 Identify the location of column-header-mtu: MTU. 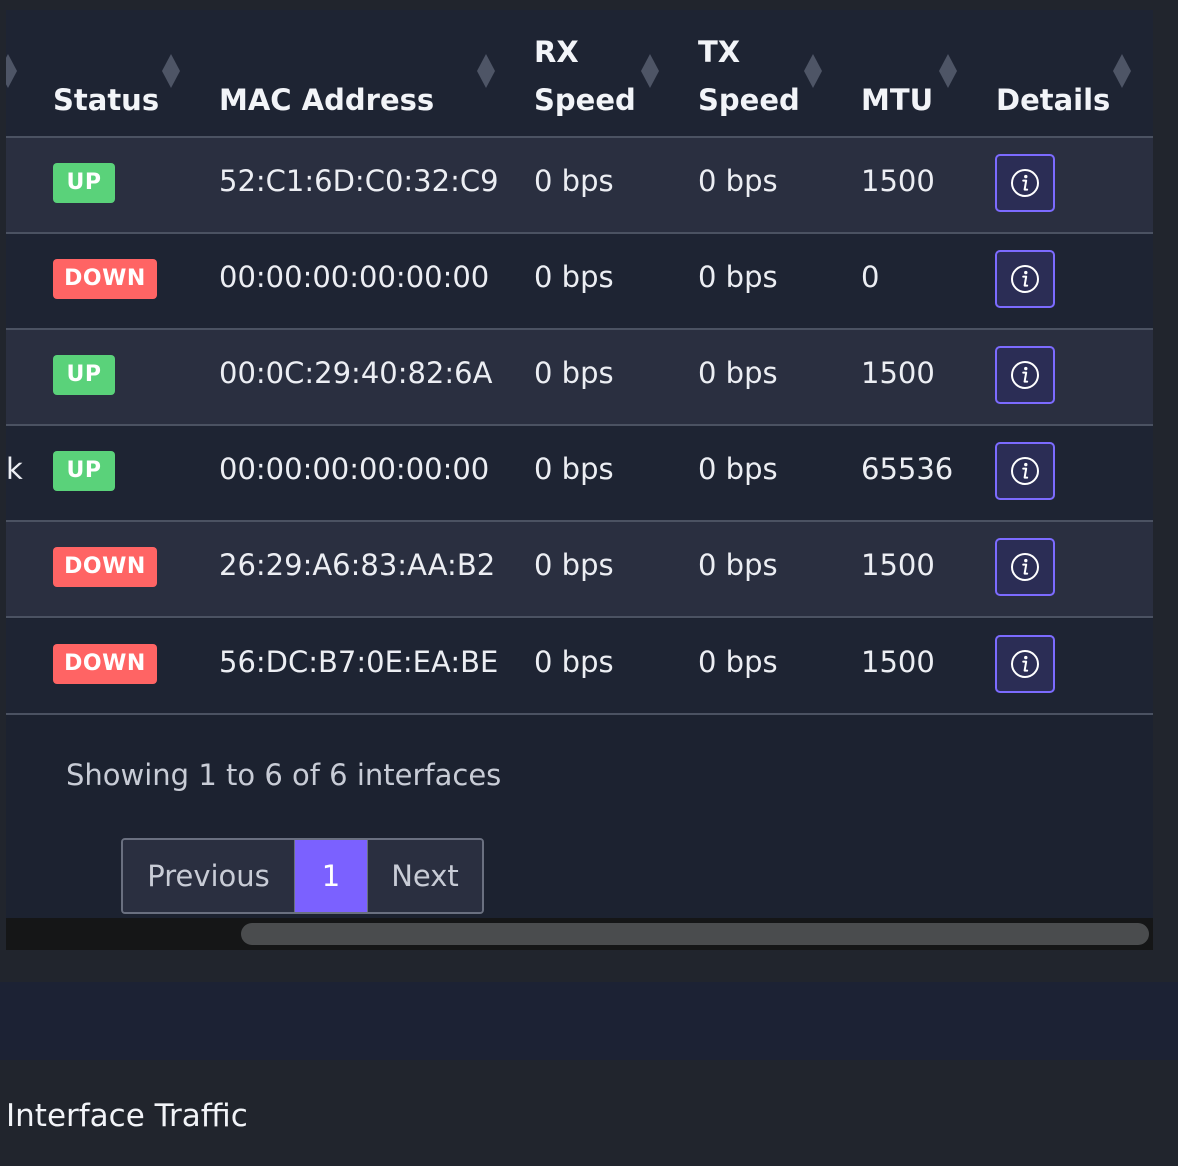
(901, 76).